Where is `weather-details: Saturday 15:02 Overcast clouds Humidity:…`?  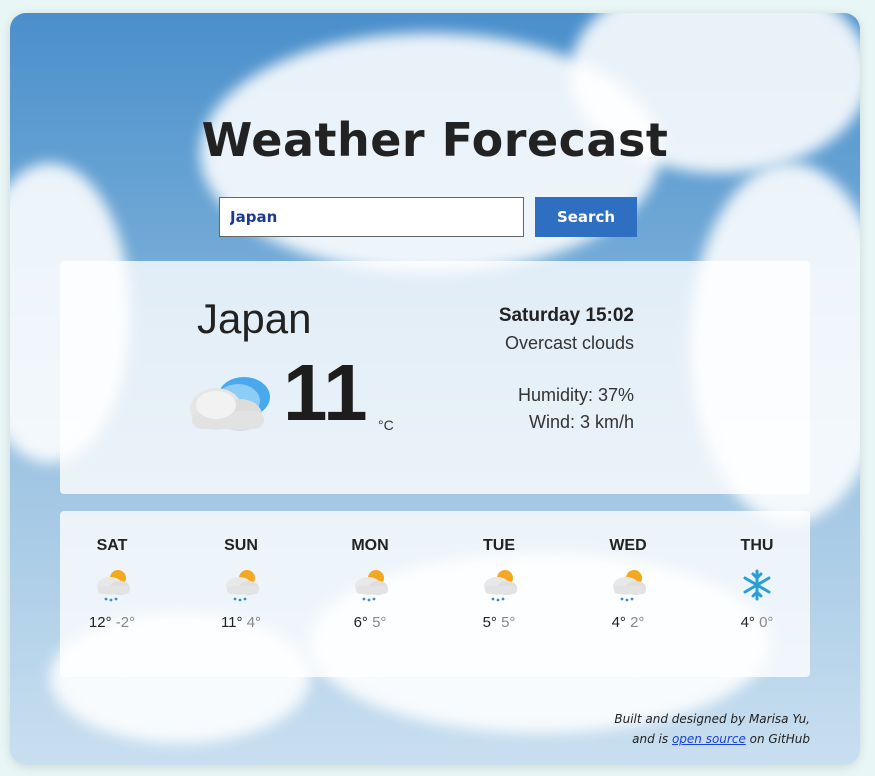
weather-details: Saturday 15:02 Overcast clouds Humidity:… is located at coordinates (566, 369).